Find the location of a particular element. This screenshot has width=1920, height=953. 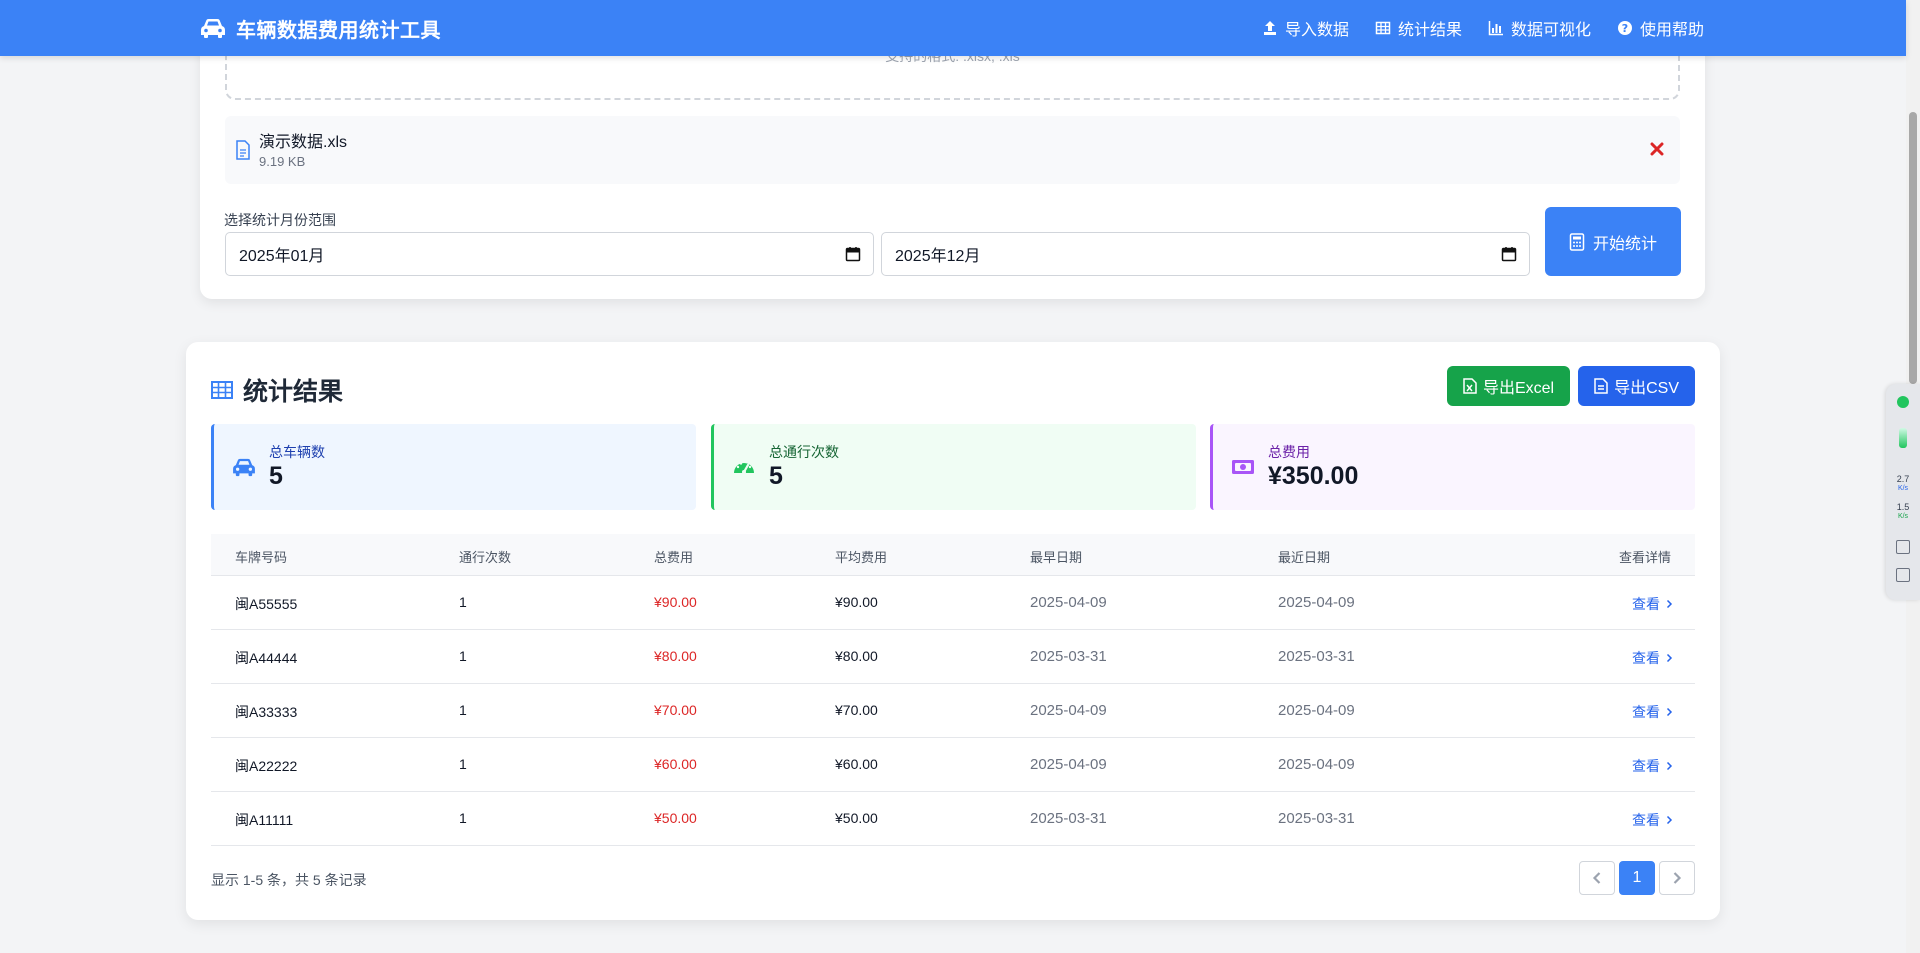

nav-results: 统计结果 is located at coordinates (1418, 28).